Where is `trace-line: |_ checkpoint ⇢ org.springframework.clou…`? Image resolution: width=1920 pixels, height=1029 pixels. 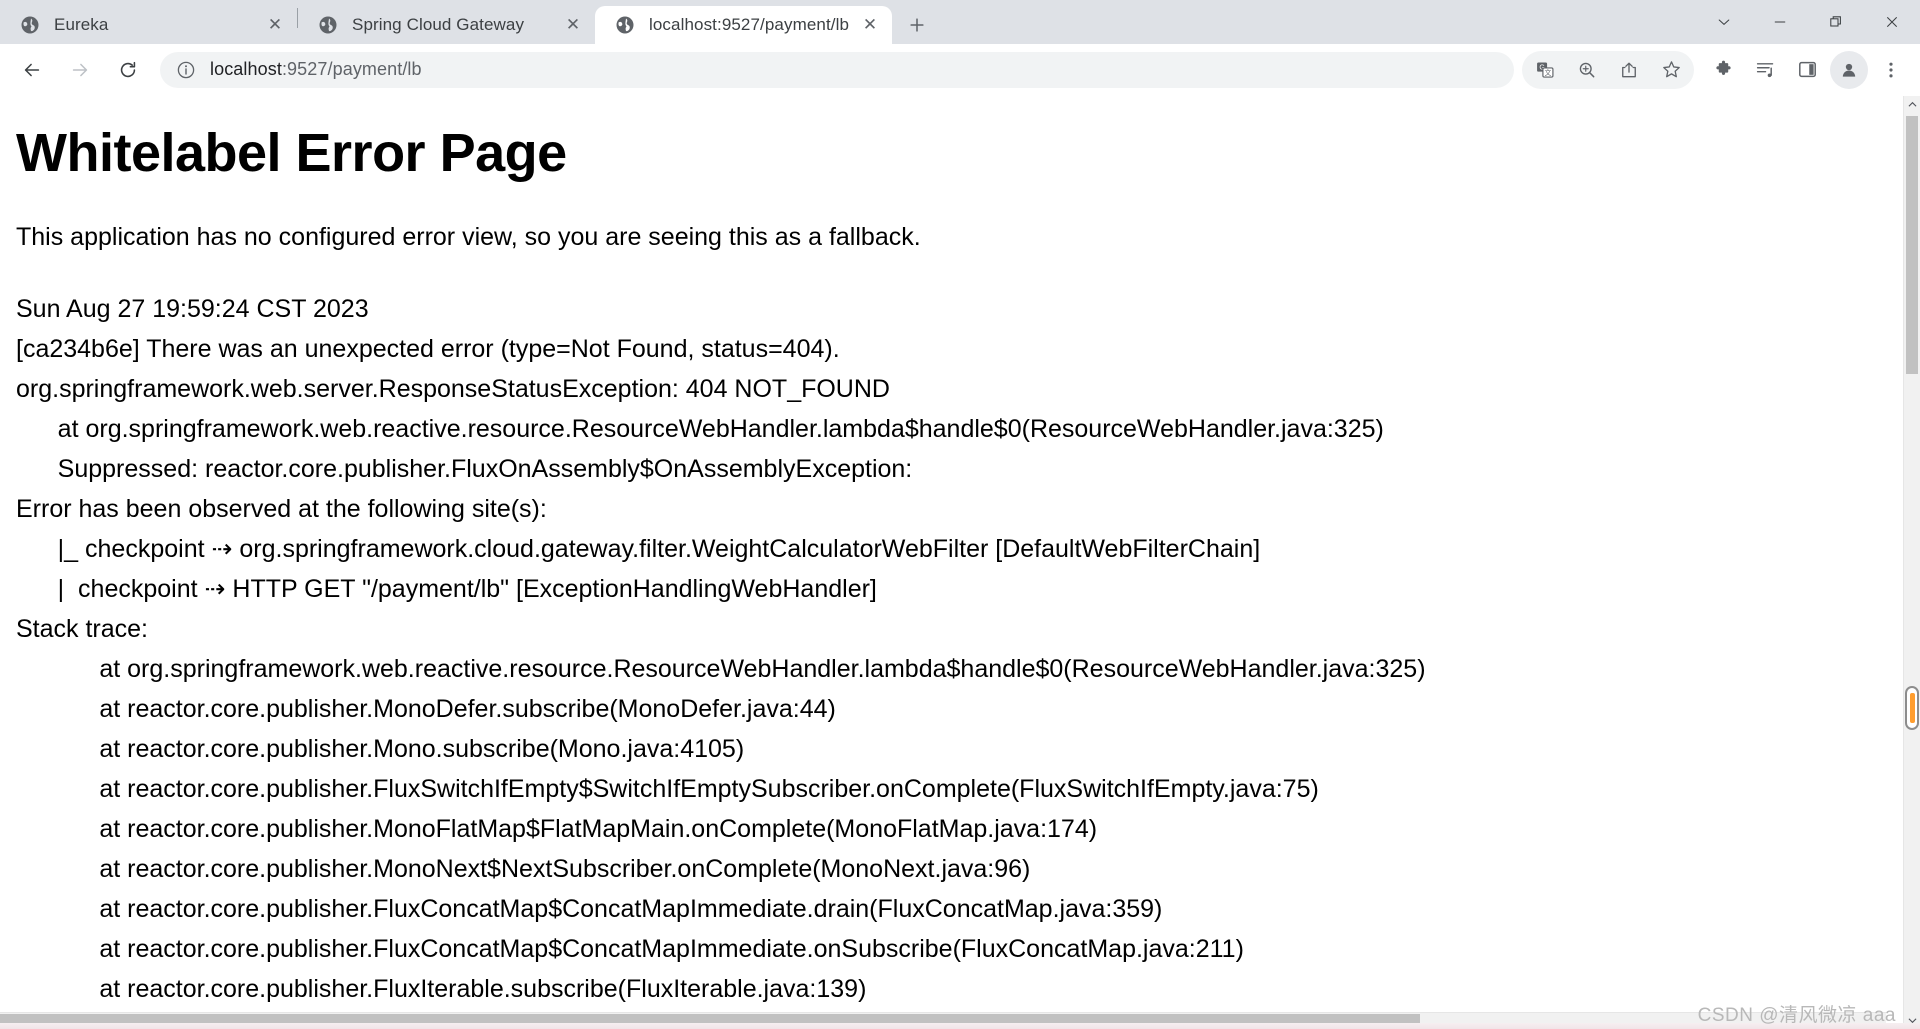 trace-line: |_ checkpoint ⇢ org.springframework.clou… is located at coordinates (638, 549).